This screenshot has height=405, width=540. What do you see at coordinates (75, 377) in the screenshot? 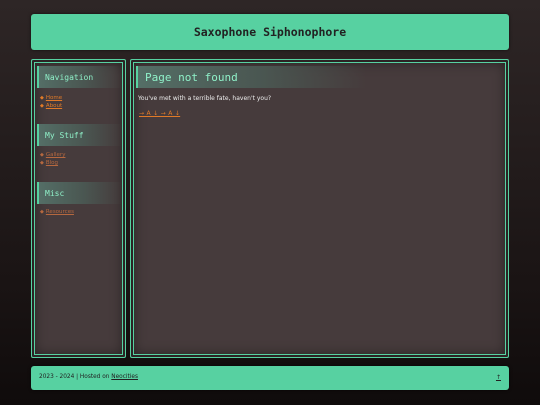
I see `footer-copyright: 2023 - 2024 | Hosted on` at bounding box center [75, 377].